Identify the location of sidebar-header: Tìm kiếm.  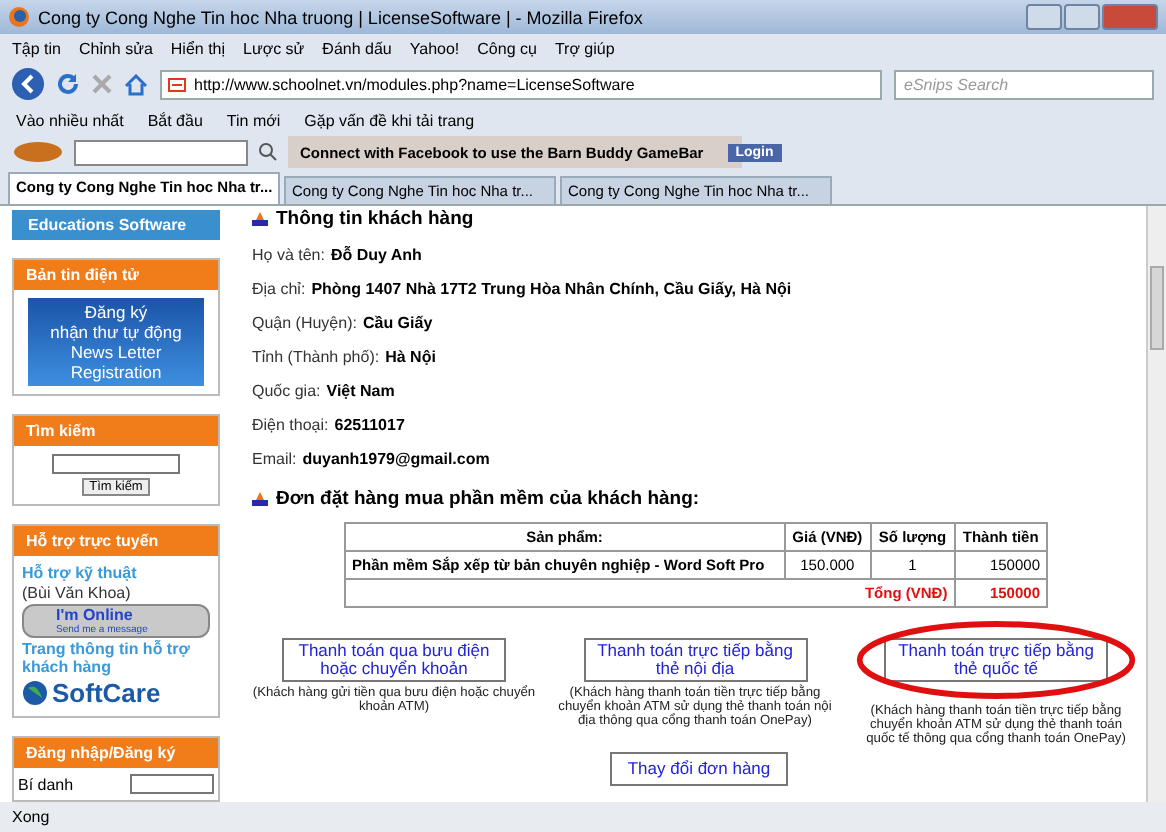
(116, 431).